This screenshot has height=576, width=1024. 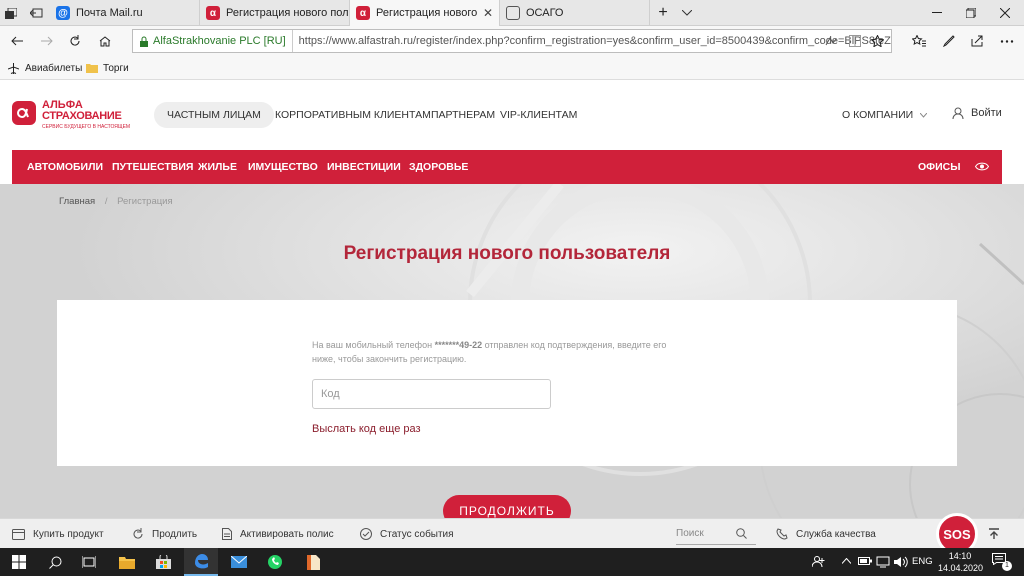 What do you see at coordinates (488, 13) in the screenshot?
I see `close-tab-icon: ✕` at bounding box center [488, 13].